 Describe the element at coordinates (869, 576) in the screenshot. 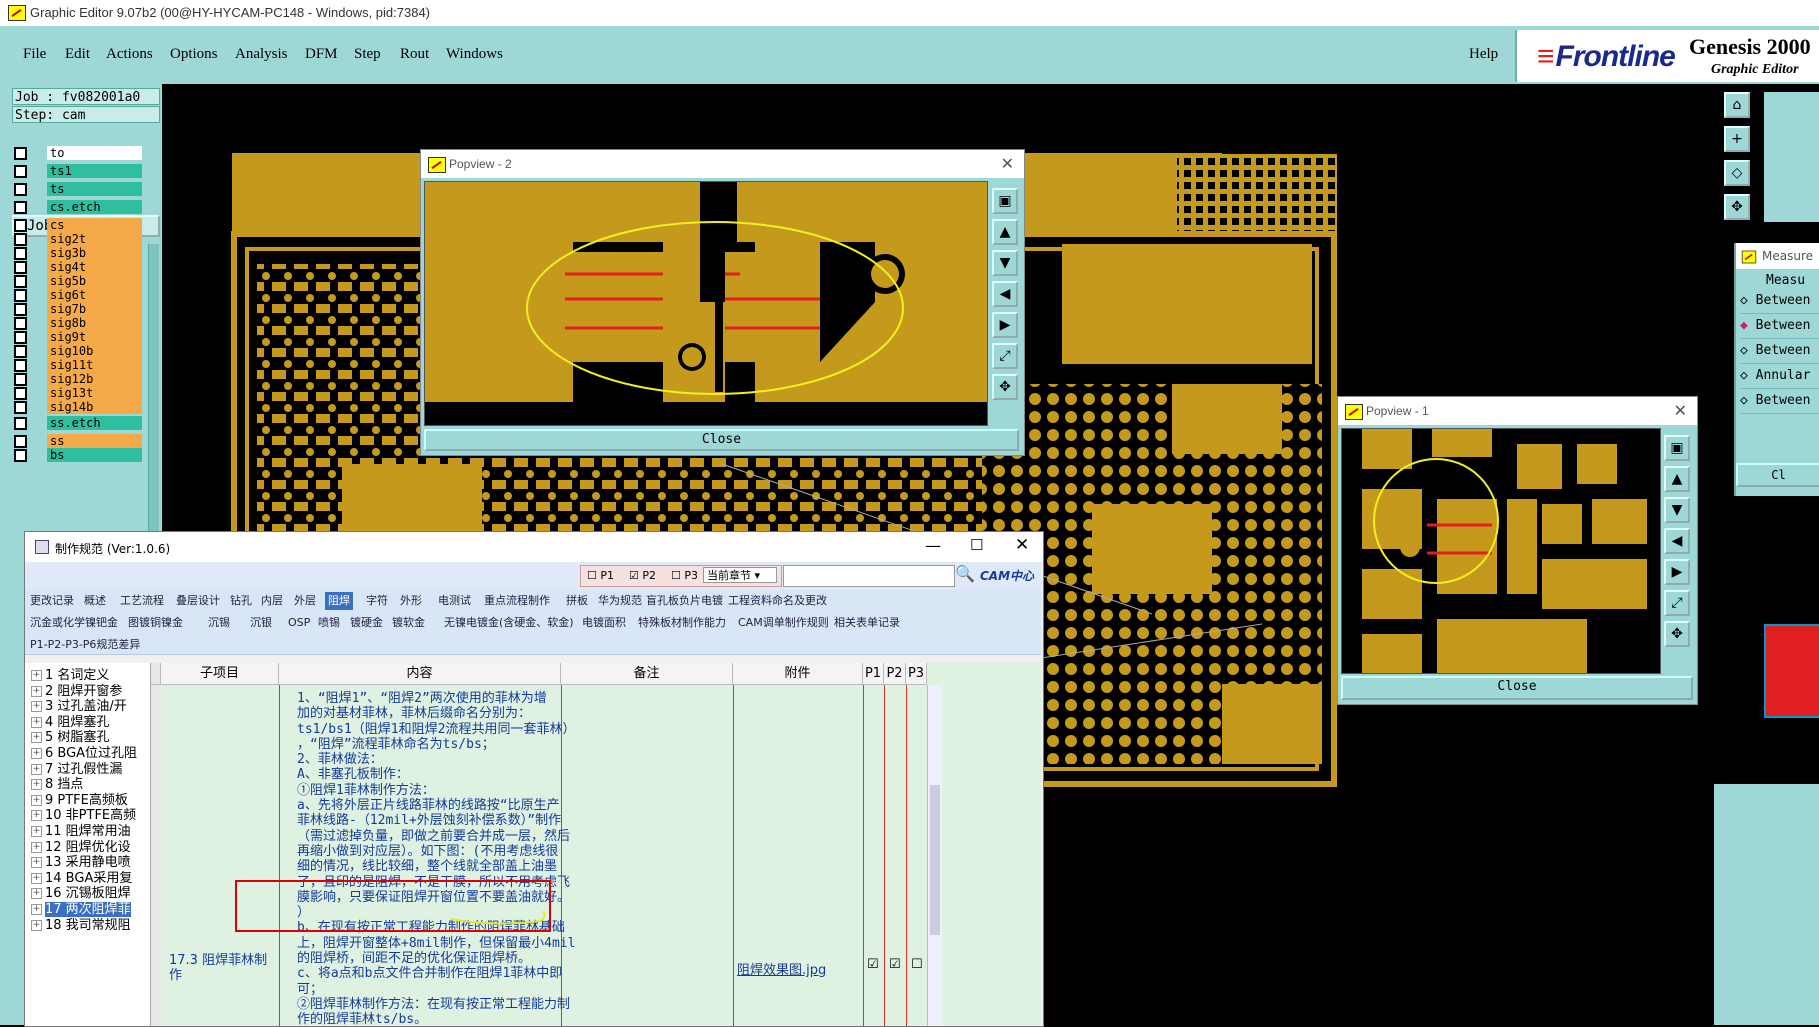

I see `search-input` at that location.